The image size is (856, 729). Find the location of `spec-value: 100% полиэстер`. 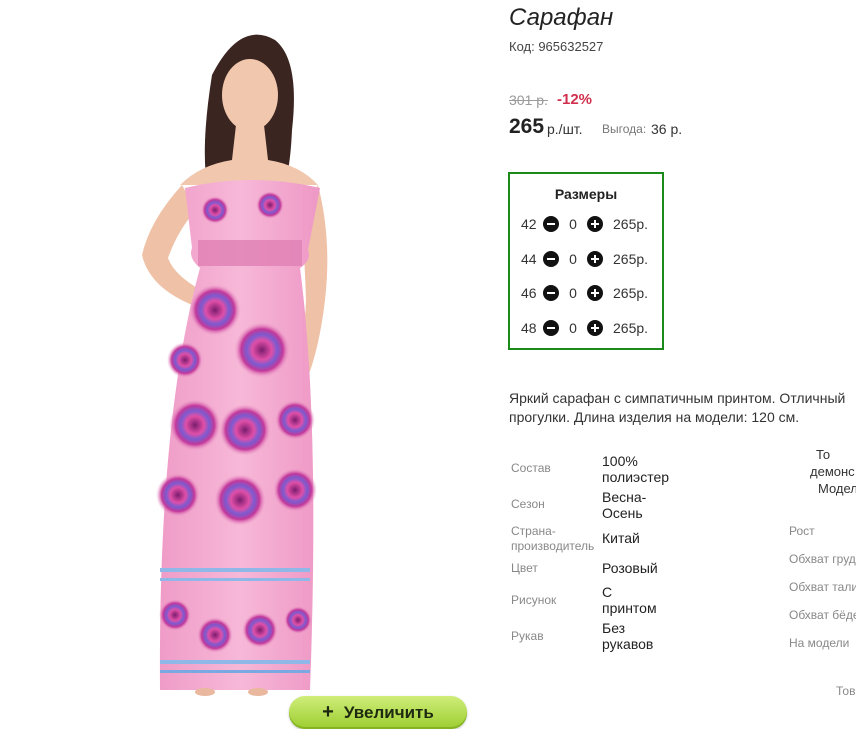

spec-value: 100% полиэстер is located at coordinates (635, 469).